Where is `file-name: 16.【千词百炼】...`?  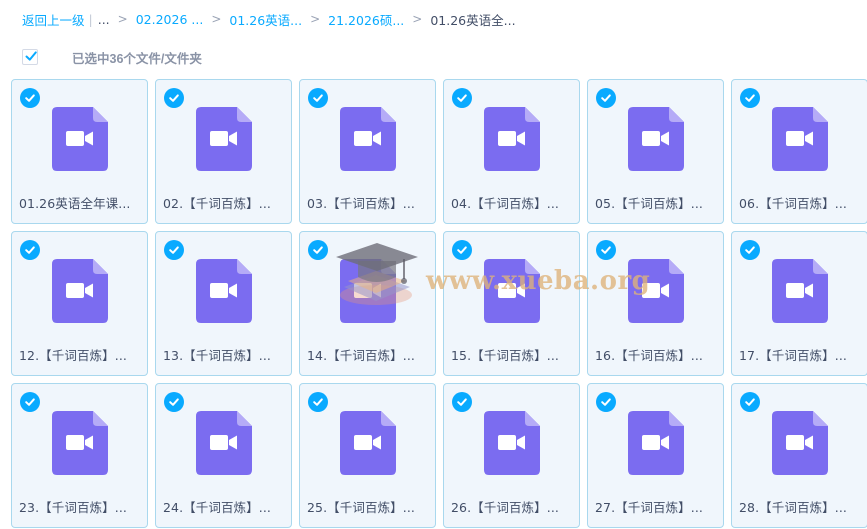 file-name: 16.【千词百炼】... is located at coordinates (649, 355).